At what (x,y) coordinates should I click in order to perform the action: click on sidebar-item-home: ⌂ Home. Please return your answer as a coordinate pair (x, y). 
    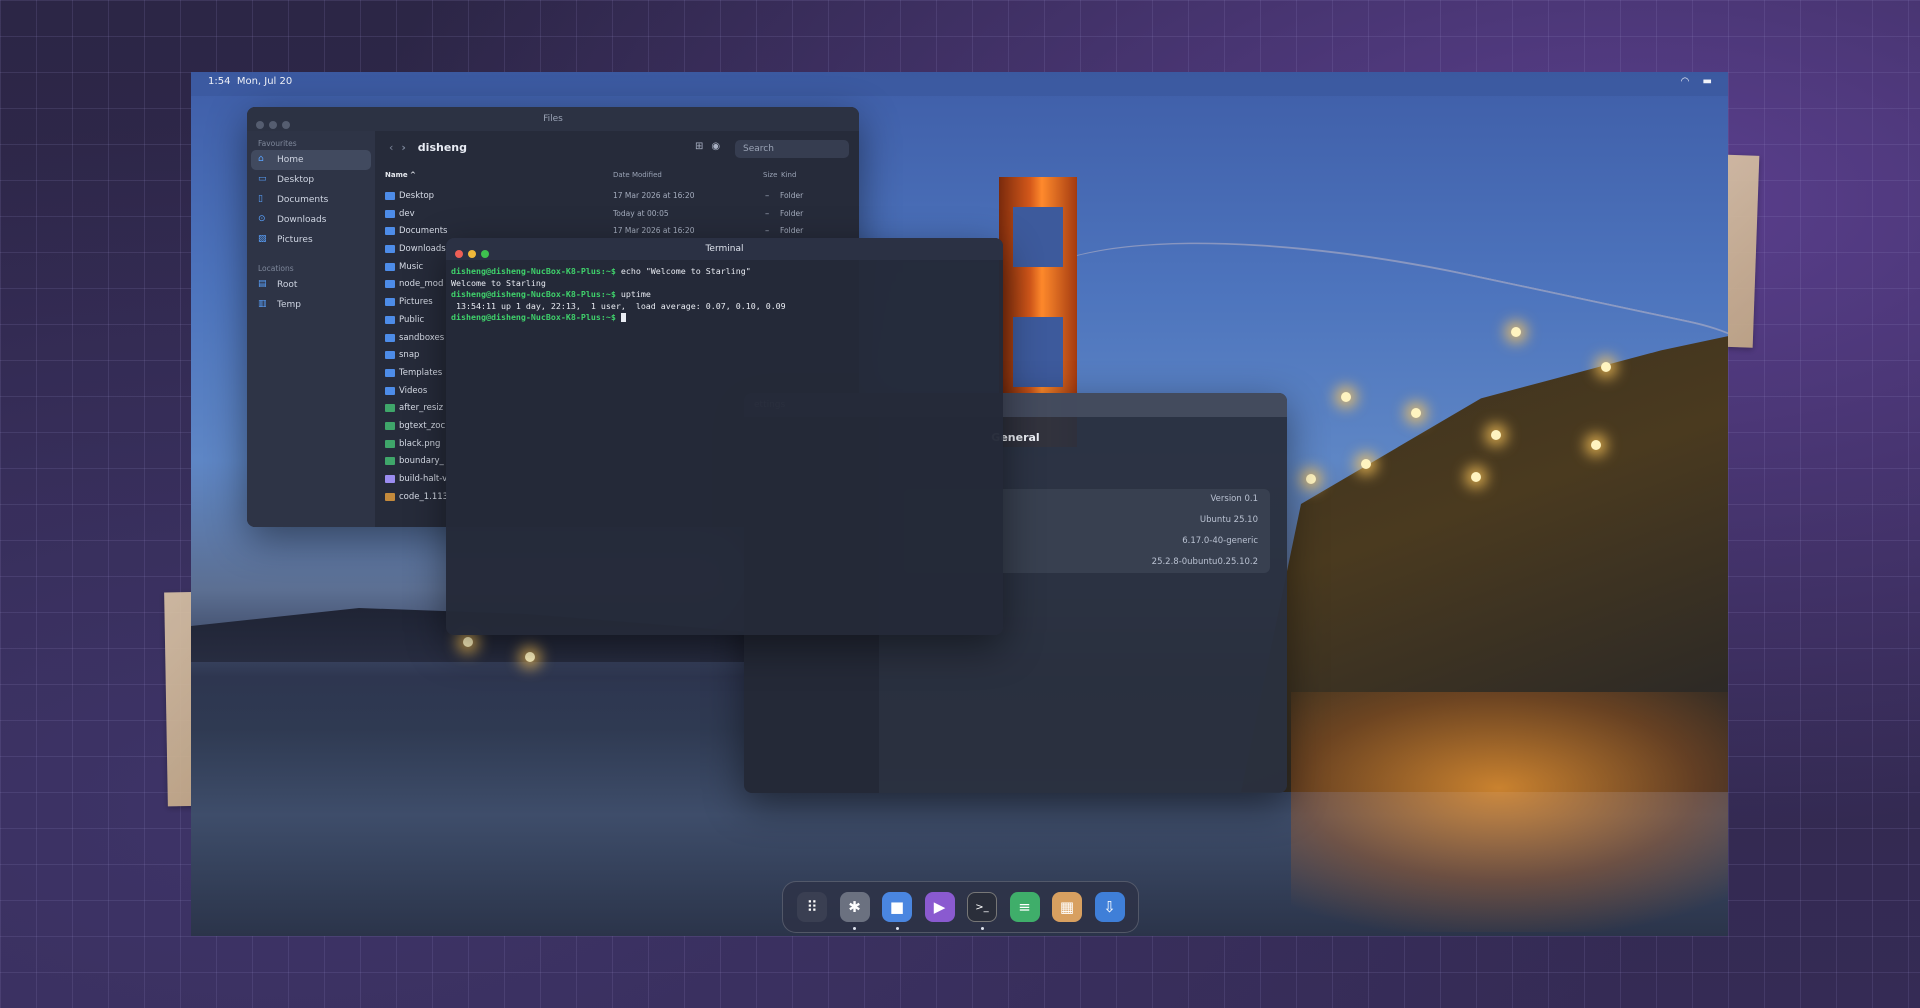
    Looking at the image, I should click on (311, 160).